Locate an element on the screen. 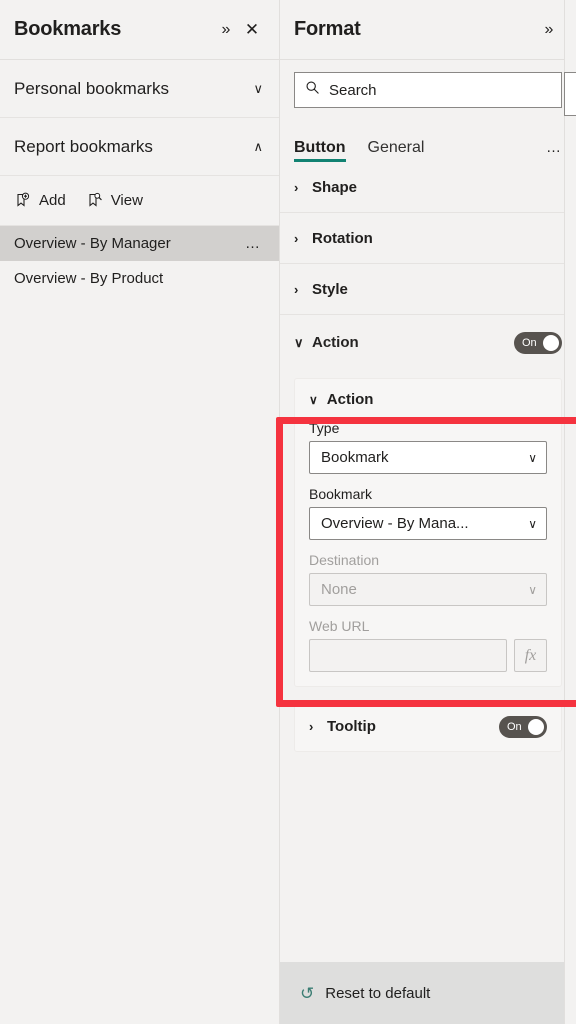 This screenshot has width=576, height=1024. search-icon is located at coordinates (312, 90).